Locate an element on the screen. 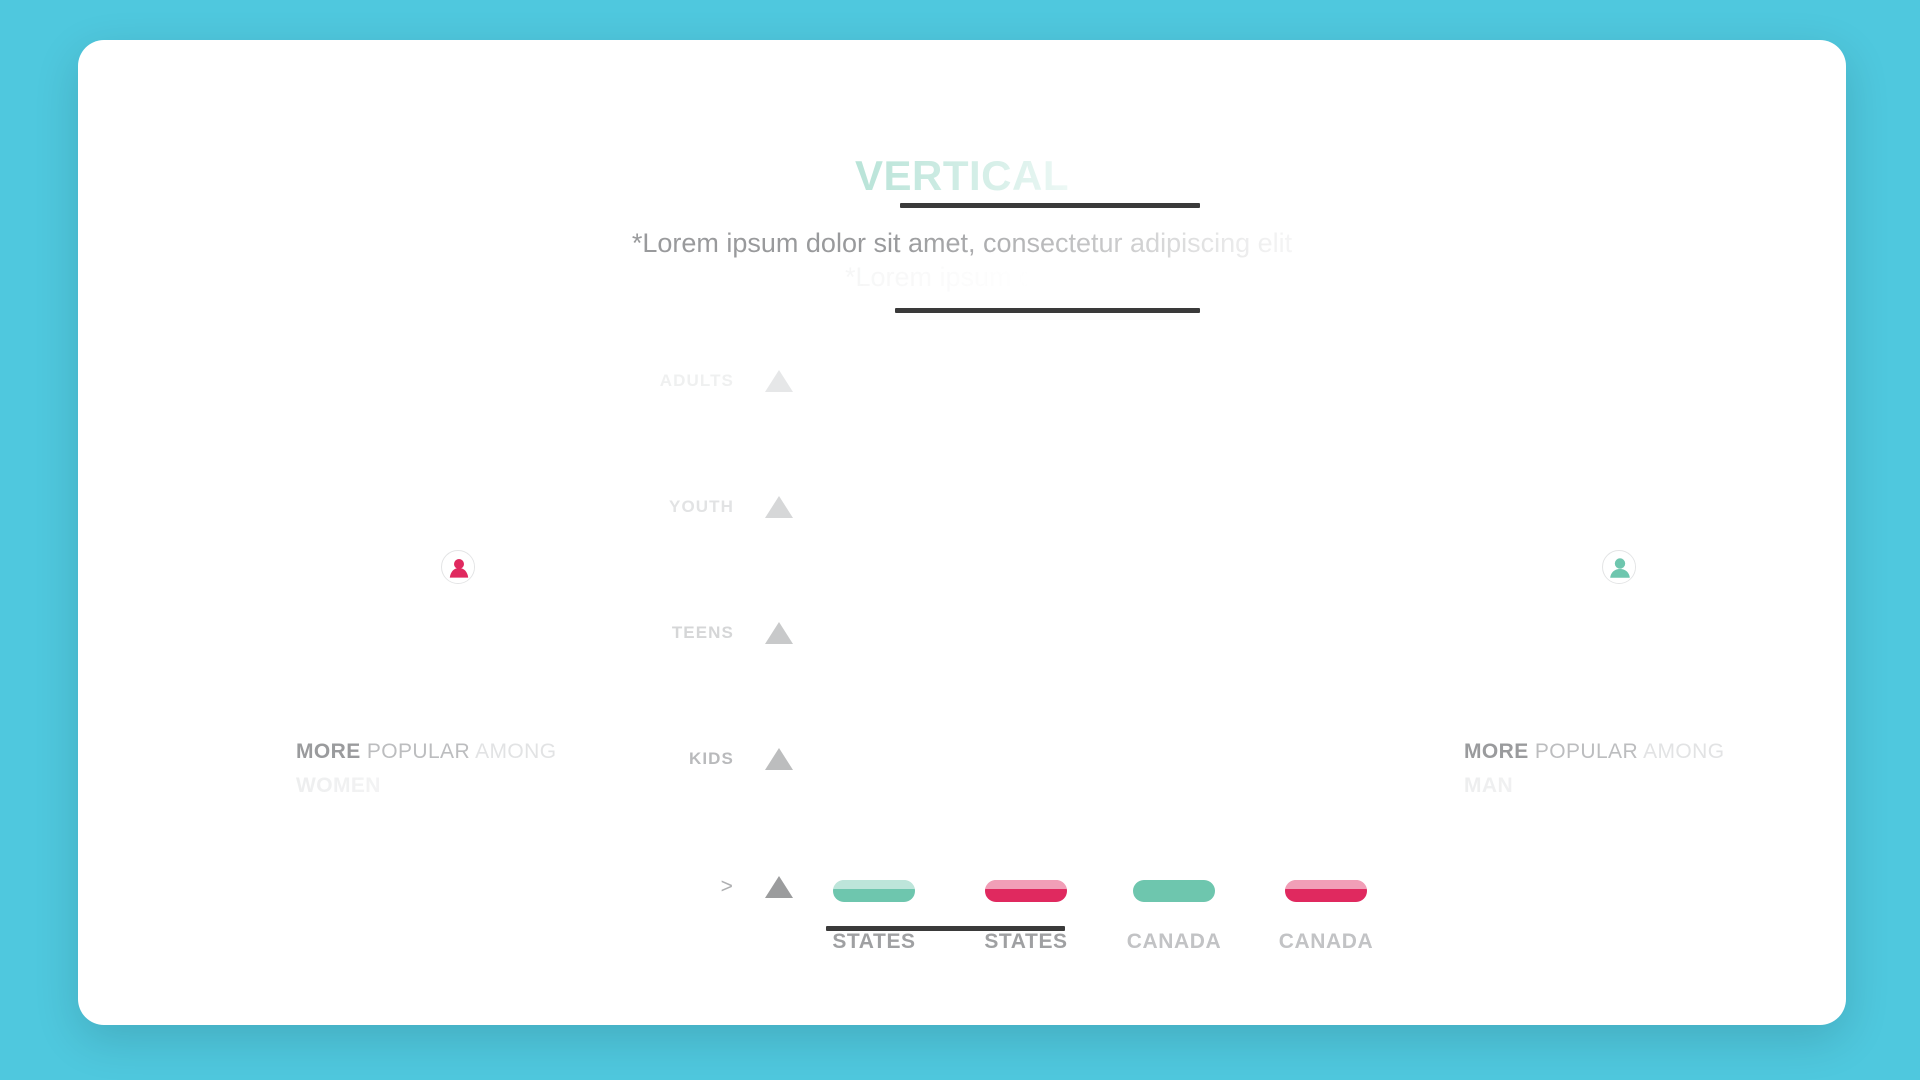 The image size is (1920, 1080). bar-pill-states-women is located at coordinates (1026, 891).